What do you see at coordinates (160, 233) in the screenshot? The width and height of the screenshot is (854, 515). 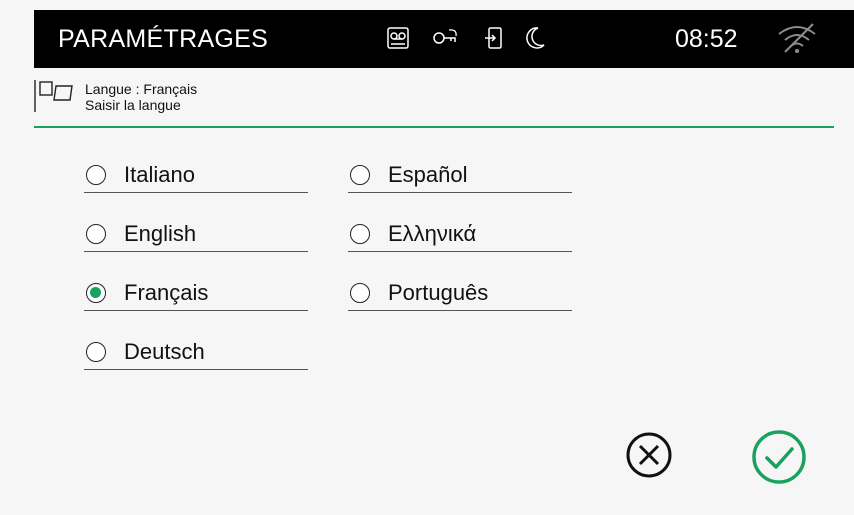 I see `language-label: English` at bounding box center [160, 233].